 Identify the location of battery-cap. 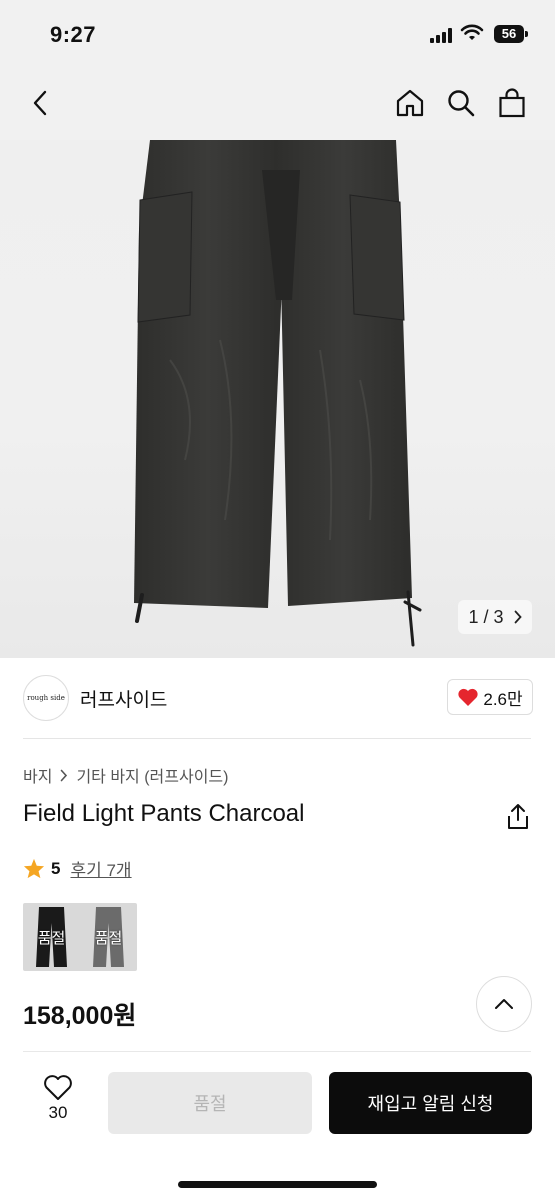
(526, 34).